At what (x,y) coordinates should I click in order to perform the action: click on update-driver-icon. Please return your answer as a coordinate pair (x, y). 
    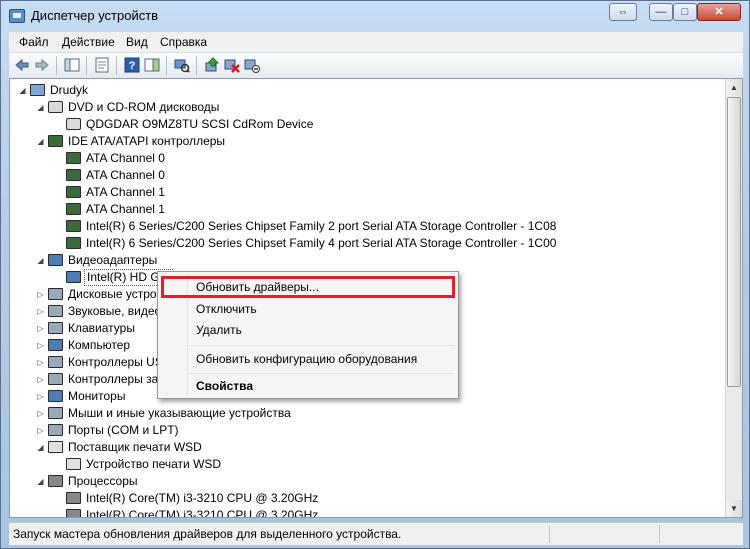
    Looking at the image, I should click on (212, 65).